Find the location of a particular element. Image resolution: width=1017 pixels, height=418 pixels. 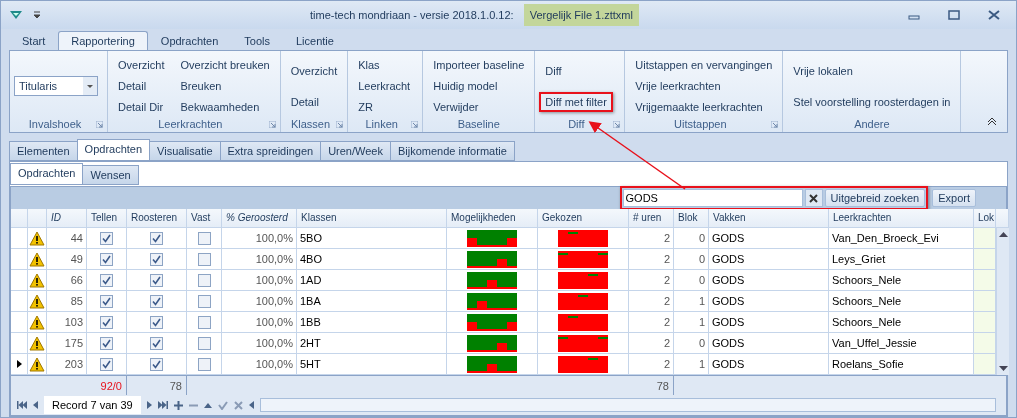

clear-button is located at coordinates (813, 198).